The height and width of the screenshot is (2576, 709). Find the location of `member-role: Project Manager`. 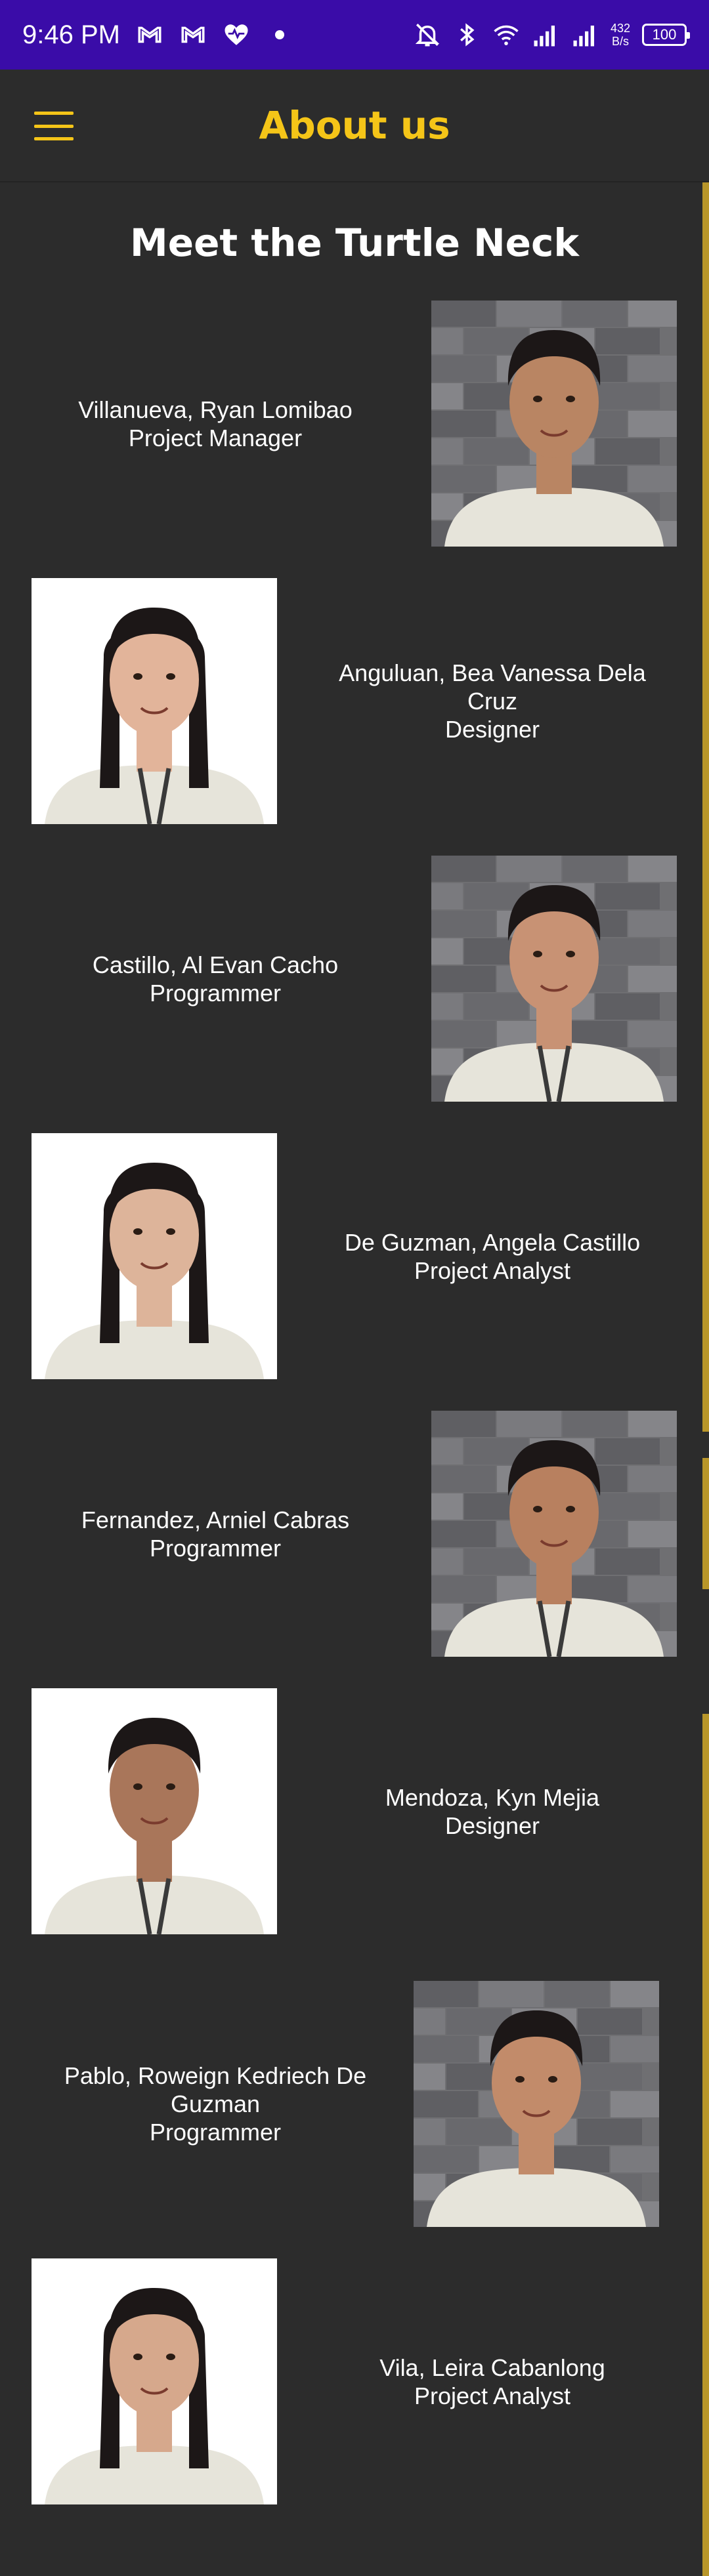

member-role: Project Manager is located at coordinates (215, 438).